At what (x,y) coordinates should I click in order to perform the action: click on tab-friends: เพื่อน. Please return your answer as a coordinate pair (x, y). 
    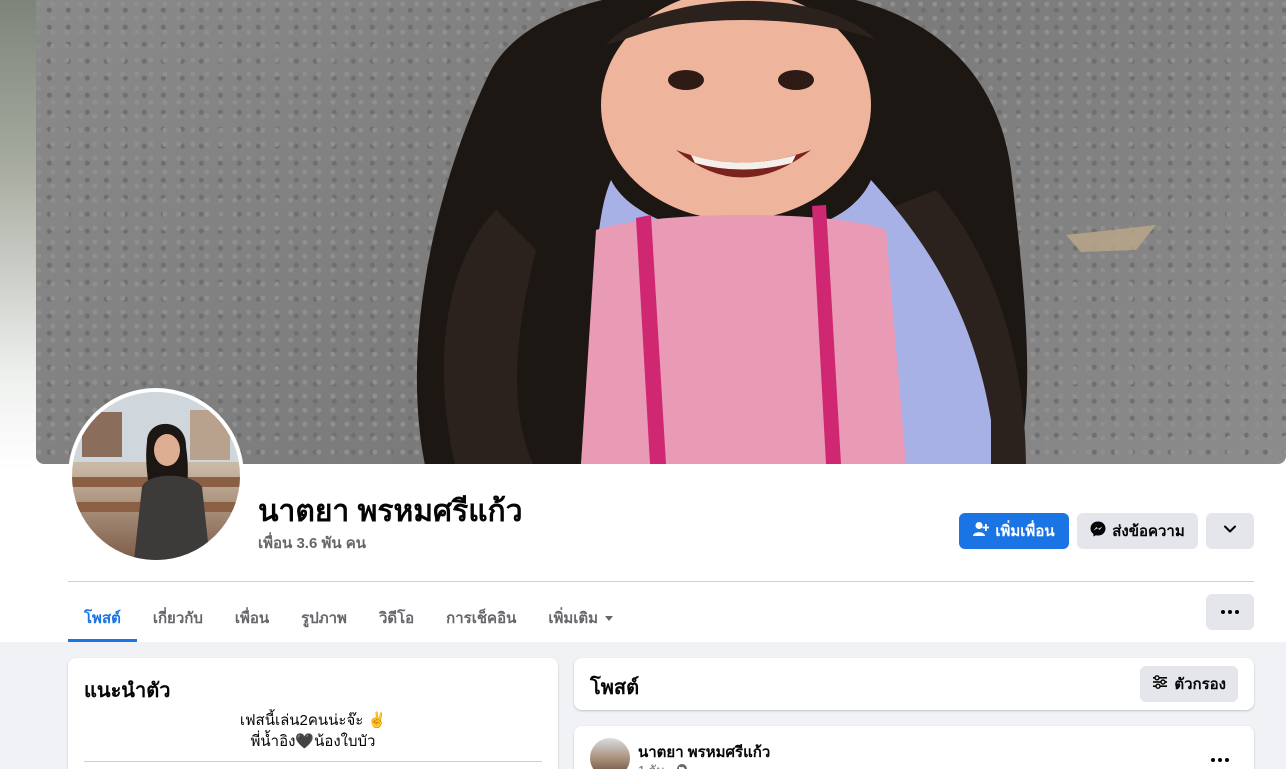
    Looking at the image, I should click on (252, 618).